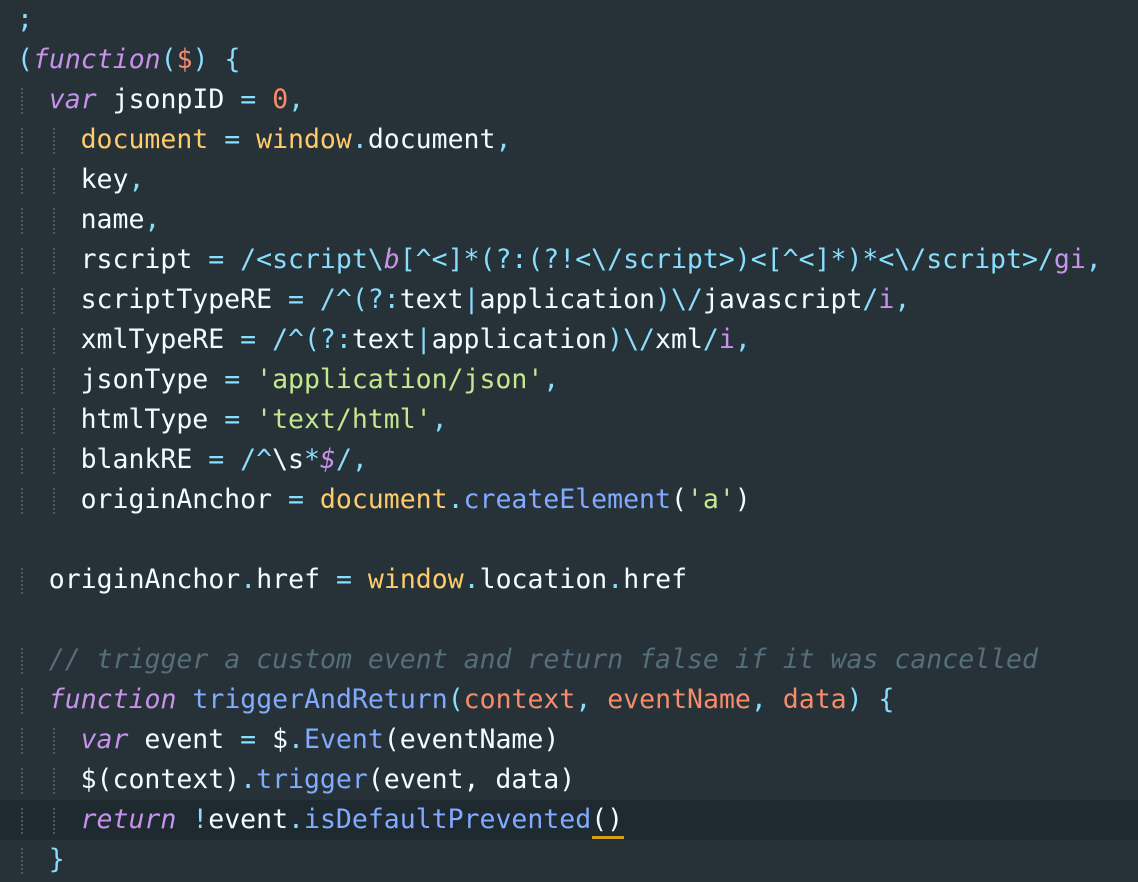 This screenshot has width=1138, height=882. Describe the element at coordinates (655, 579) in the screenshot. I see `code-token: href` at that location.